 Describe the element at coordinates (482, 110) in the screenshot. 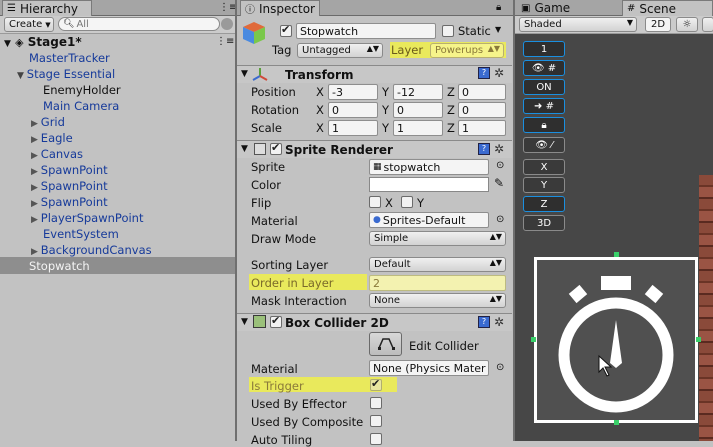

I see `rotation-z-field: 0` at that location.